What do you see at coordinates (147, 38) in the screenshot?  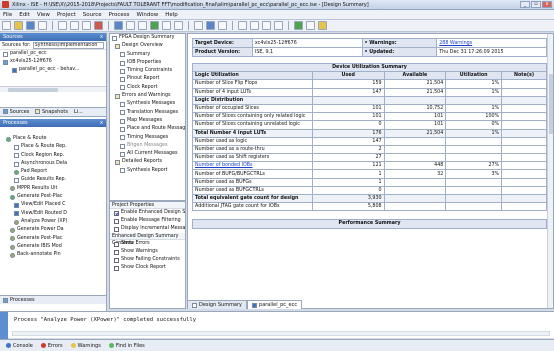 I see `nav-item: FPGA Design Summary` at bounding box center [147, 38].